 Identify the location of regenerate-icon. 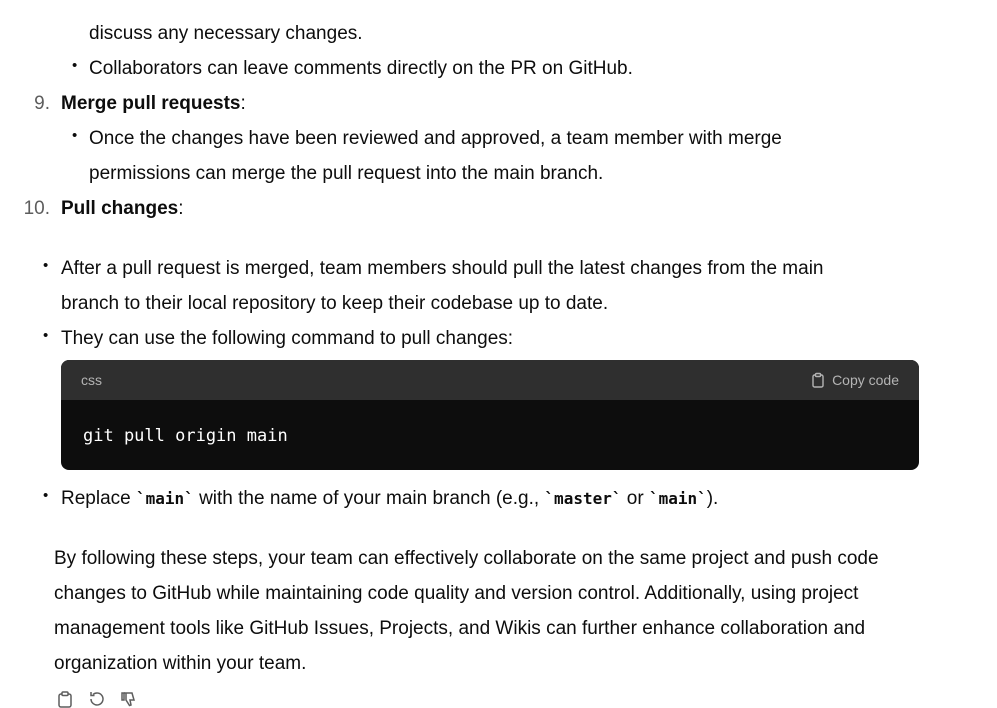
(97, 699).